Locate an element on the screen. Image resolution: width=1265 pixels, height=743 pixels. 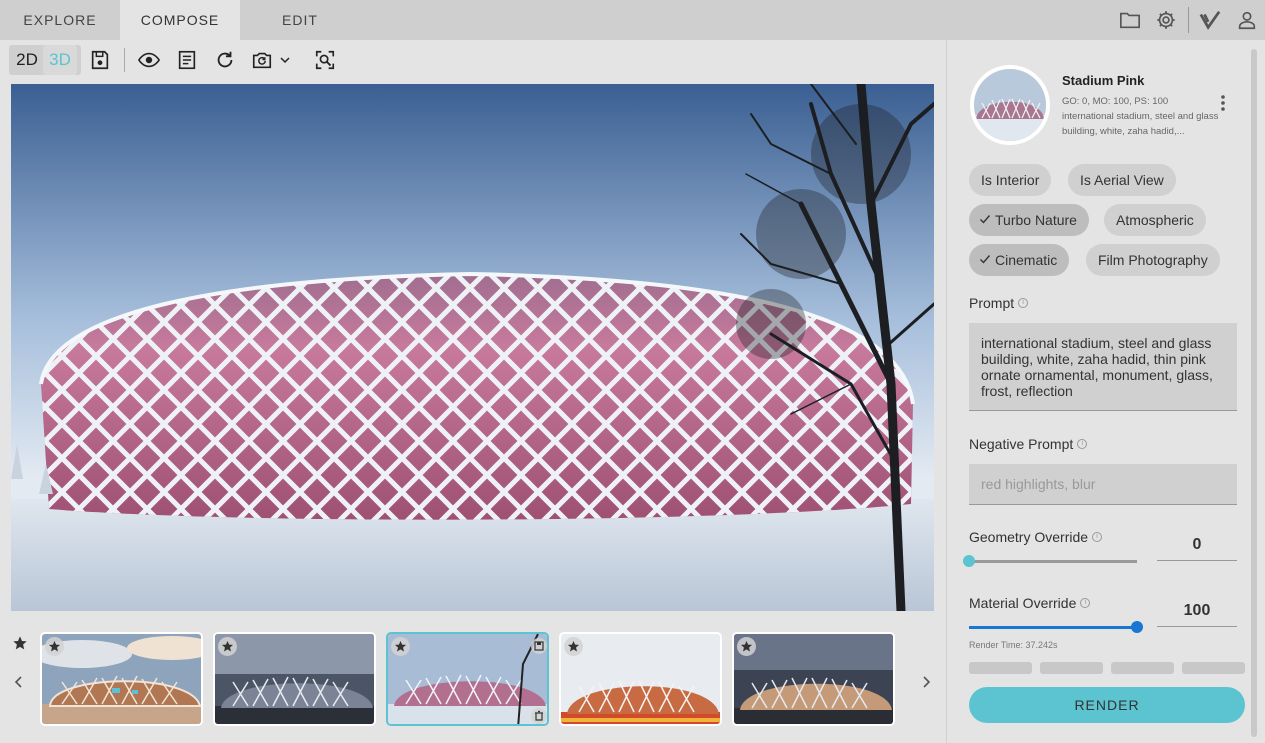
chevron-down-icon is located at coordinates (285, 60).